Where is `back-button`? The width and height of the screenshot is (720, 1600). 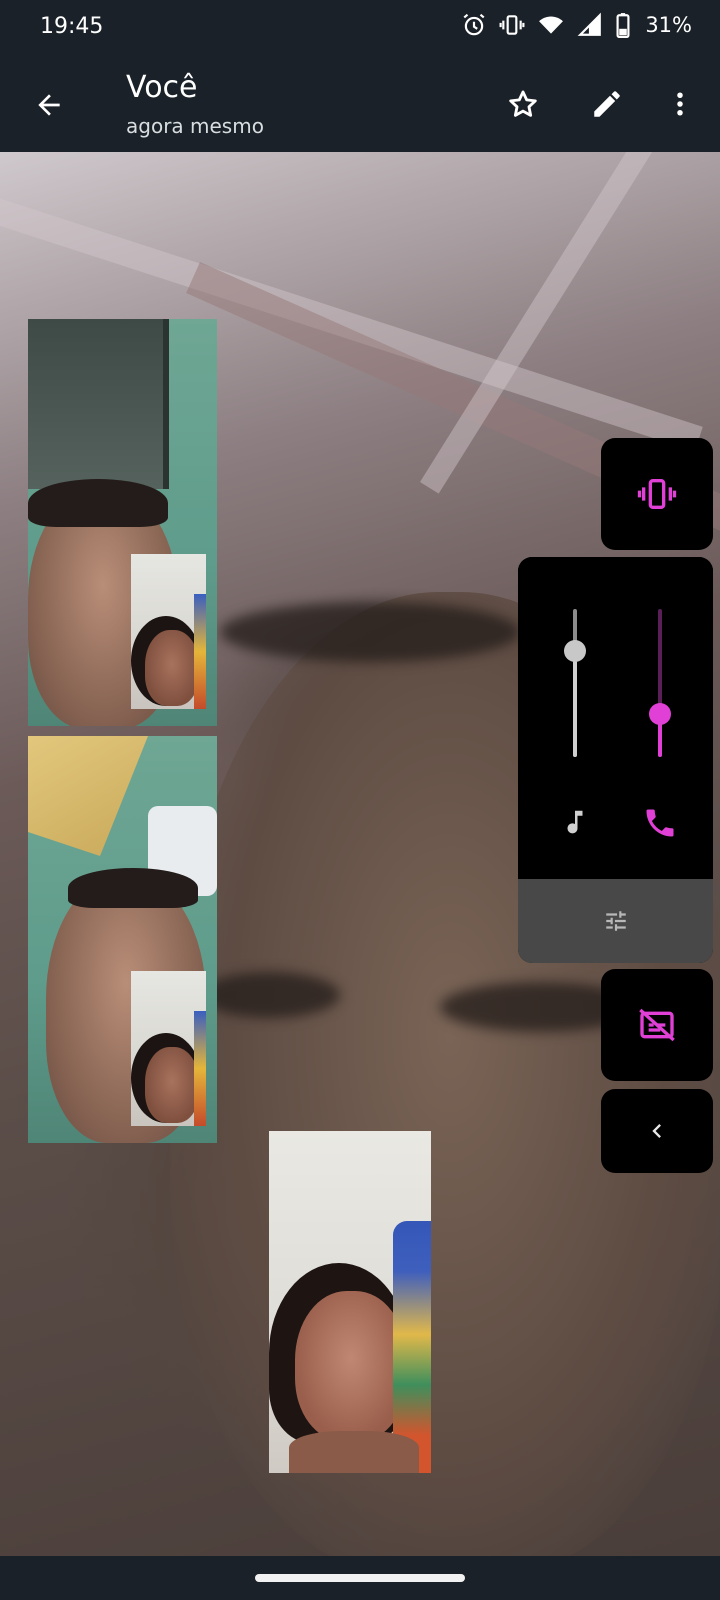 back-button is located at coordinates (49, 105).